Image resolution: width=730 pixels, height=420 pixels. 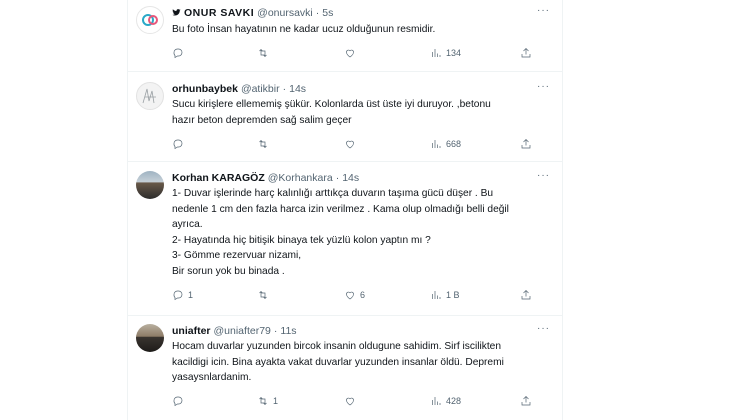 I want to click on tweet-text-line: Bir sorun yok bu binada ., so click(x=228, y=271).